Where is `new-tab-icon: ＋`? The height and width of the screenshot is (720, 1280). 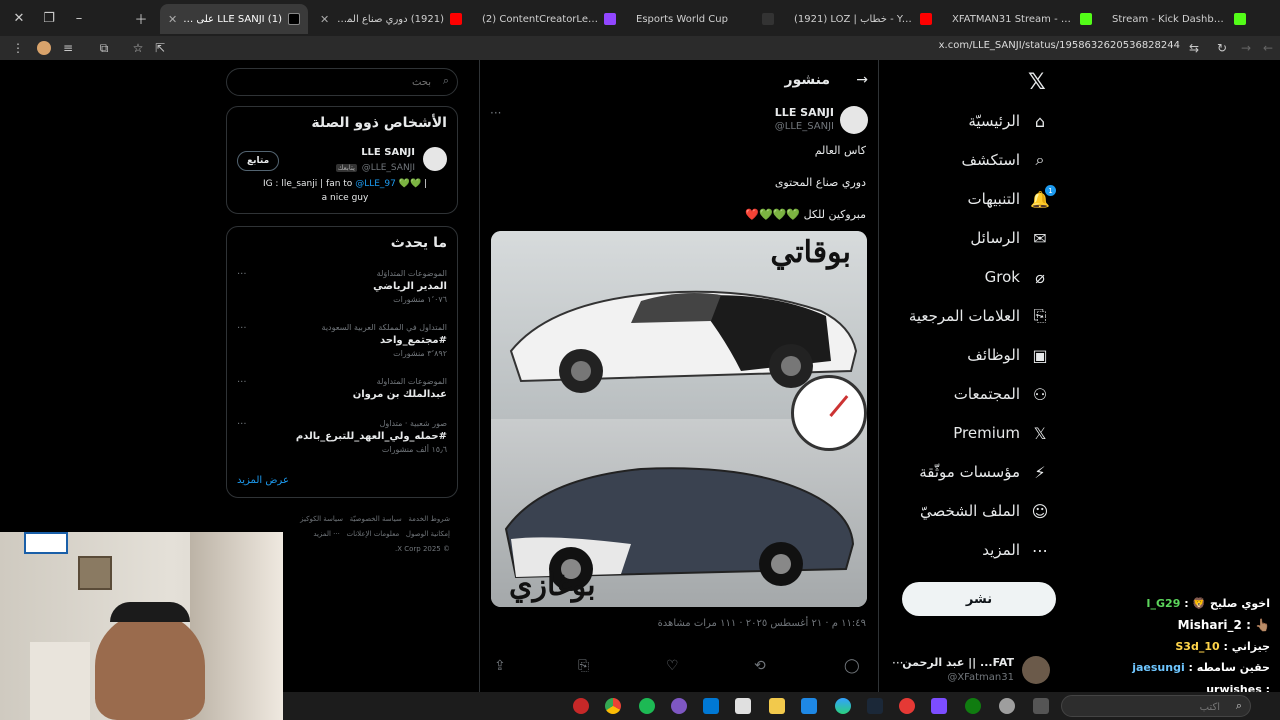
new-tab-icon: ＋ is located at coordinates (141, 18).